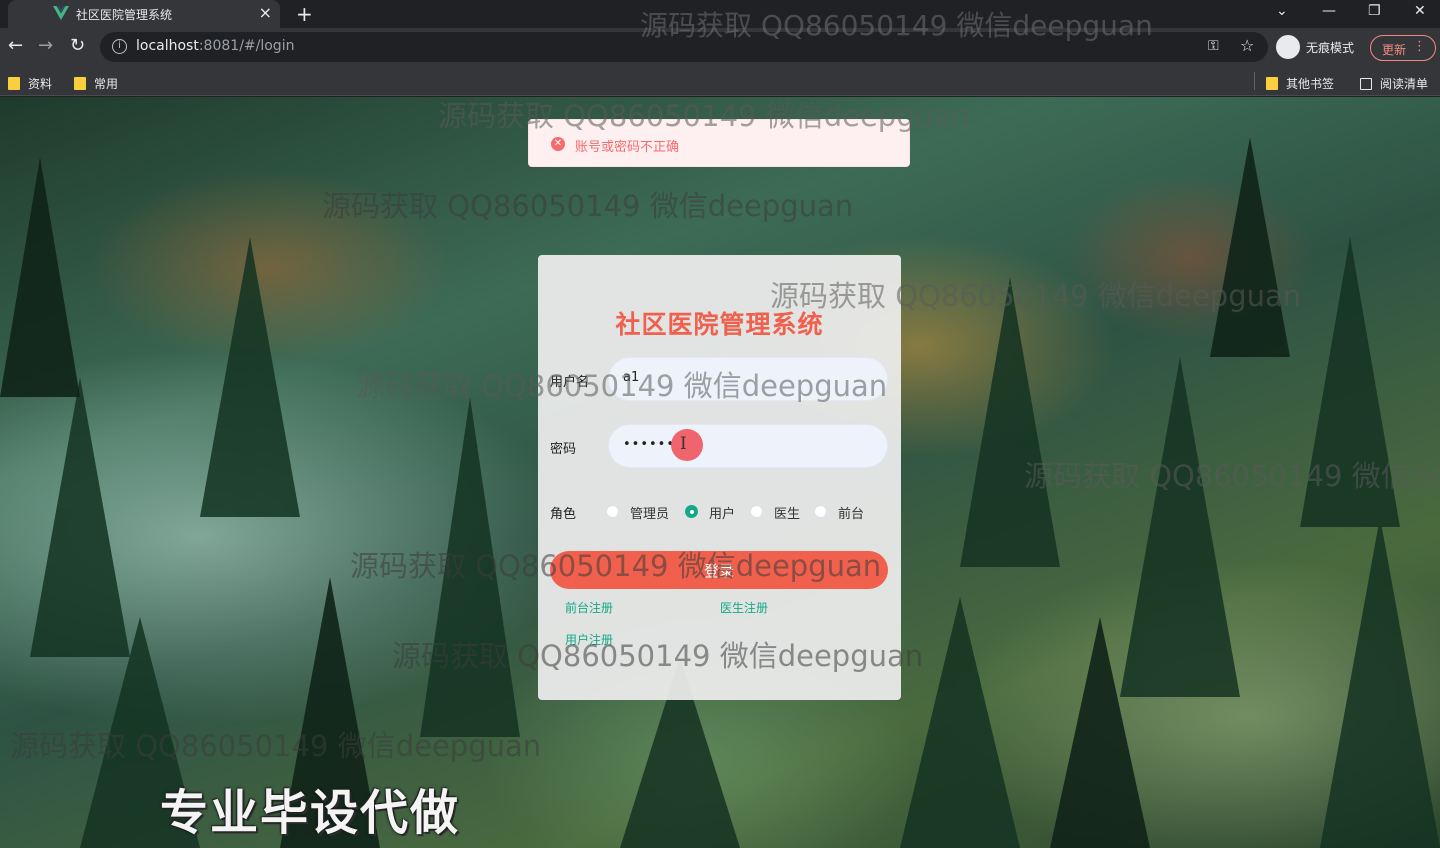  I want to click on back-icon: ←, so click(15, 46).